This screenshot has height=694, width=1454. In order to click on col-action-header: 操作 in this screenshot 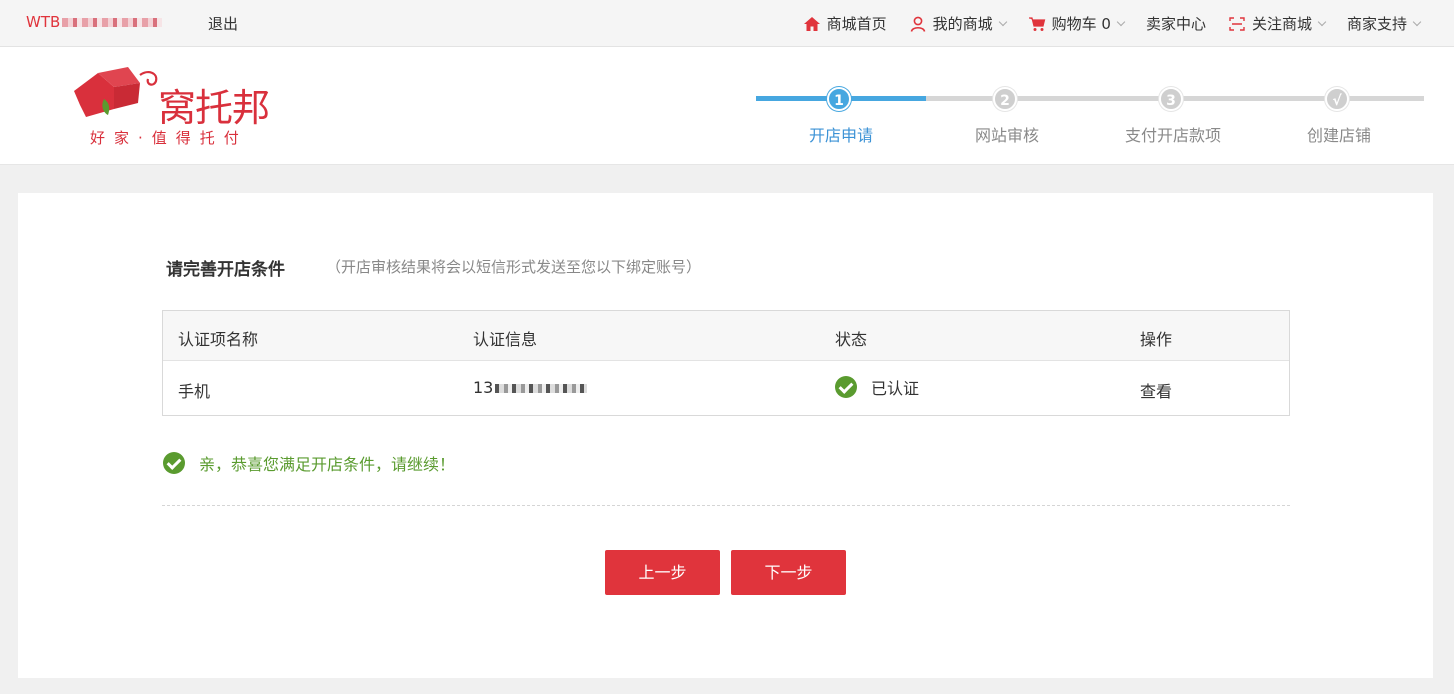, I will do `click(1156, 339)`.